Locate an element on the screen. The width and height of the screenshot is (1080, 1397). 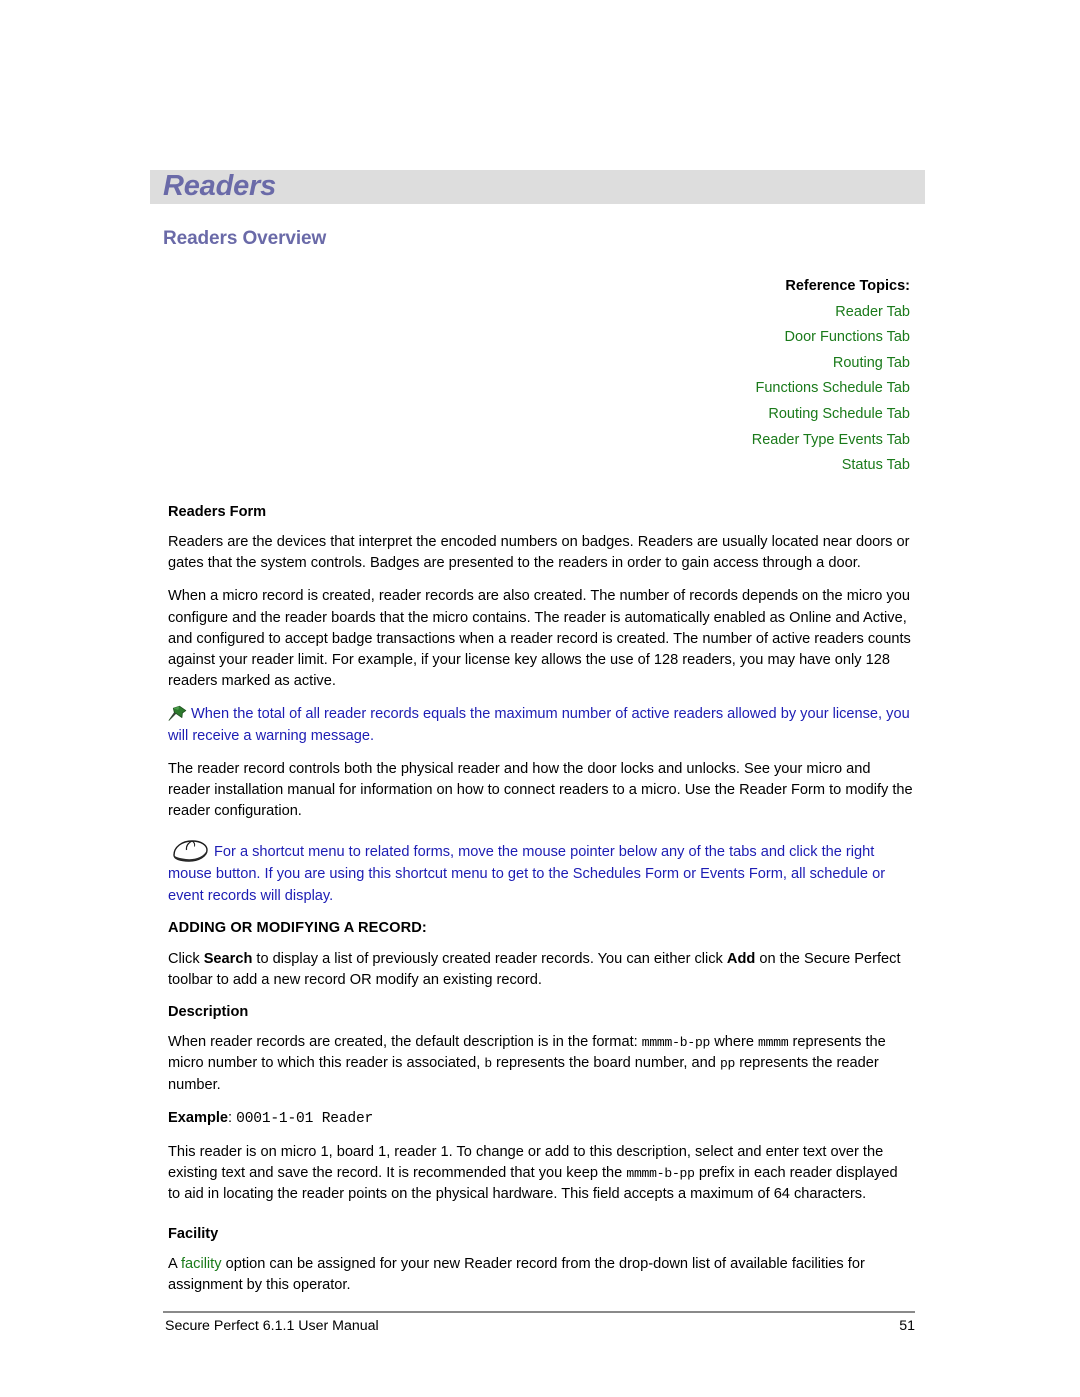
description-text-4: represents the board number, and is located at coordinates (605, 1063).